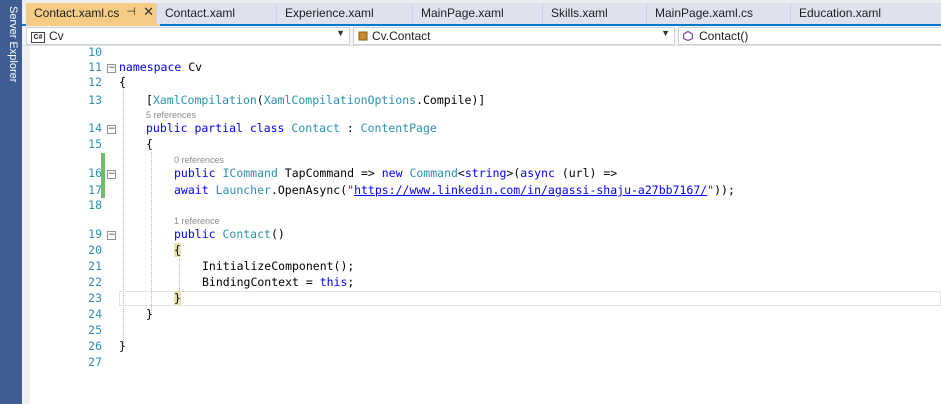 Image resolution: width=941 pixels, height=404 pixels. I want to click on line-number: 20, so click(95, 250).